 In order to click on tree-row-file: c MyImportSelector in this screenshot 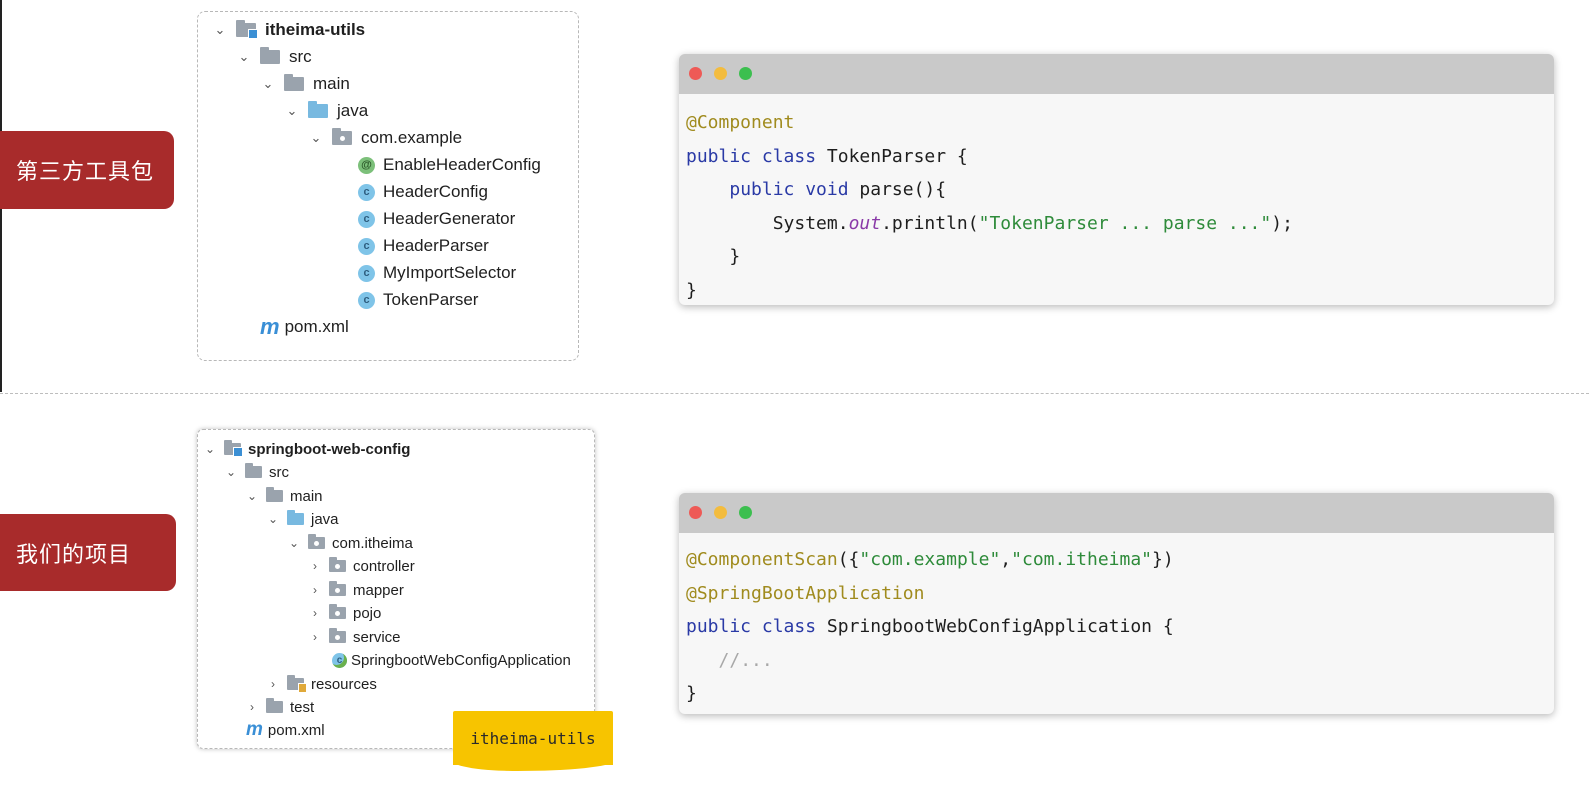, I will do `click(437, 273)`.